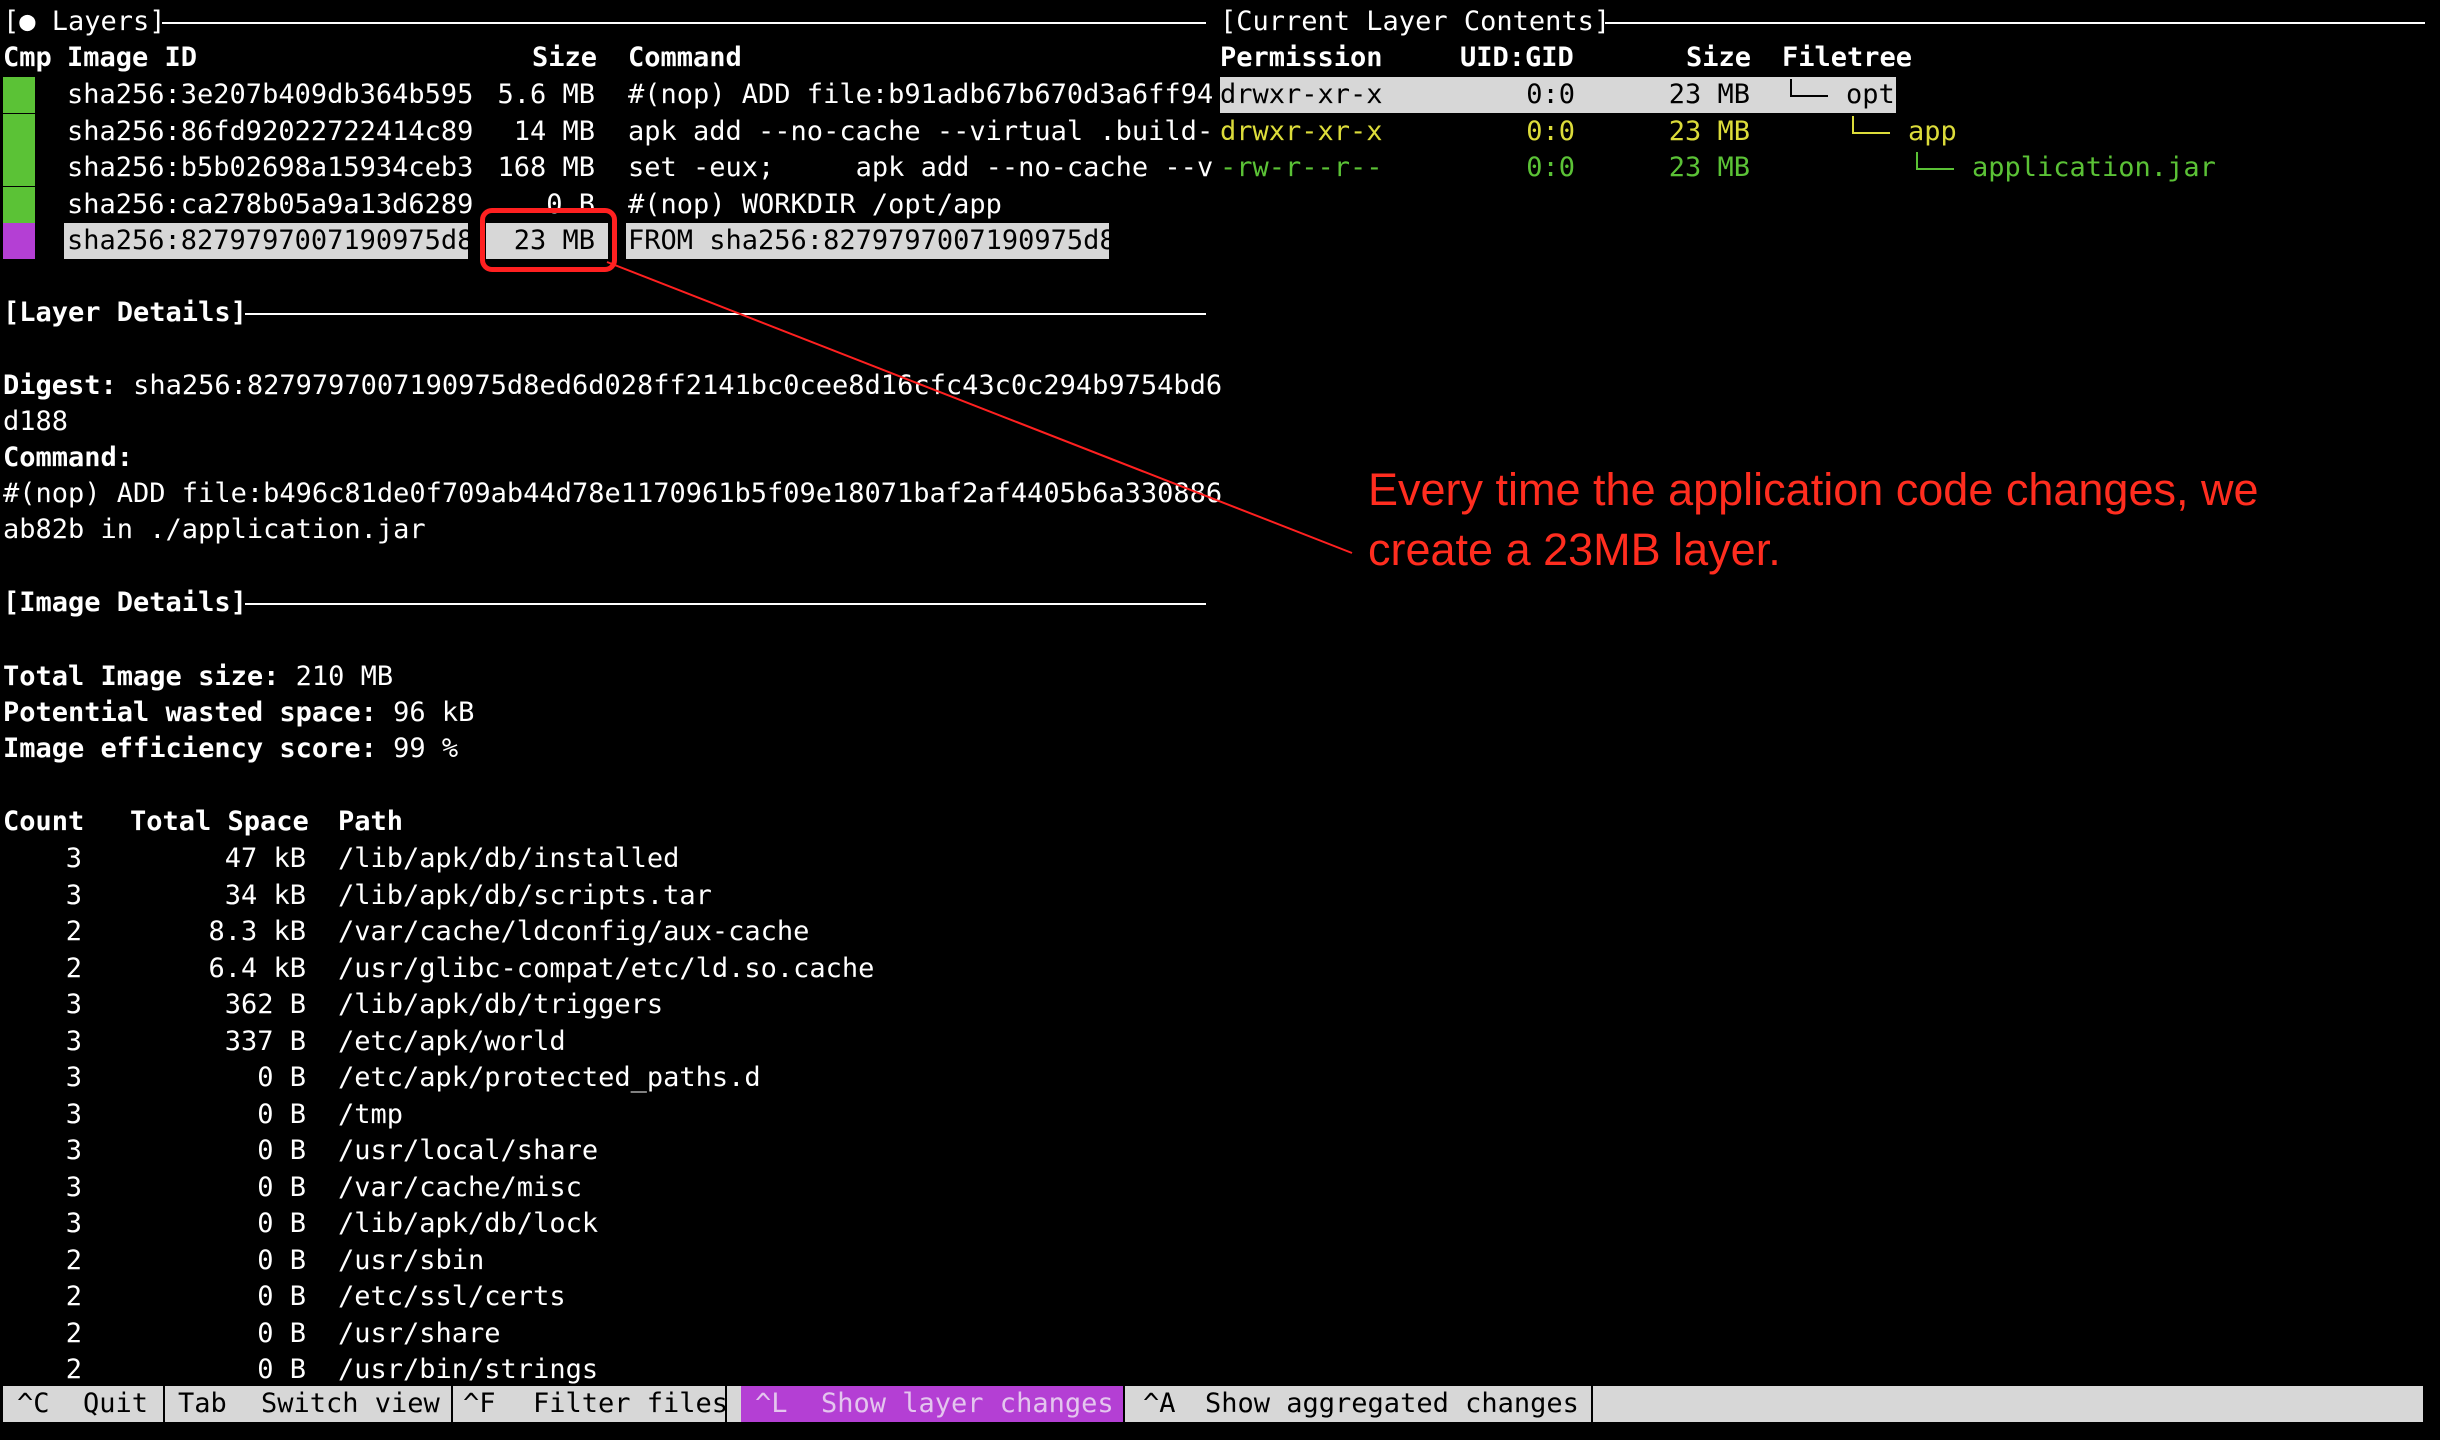 This screenshot has height=1440, width=2440. I want to click on footer-key: ^A, so click(1159, 1404).